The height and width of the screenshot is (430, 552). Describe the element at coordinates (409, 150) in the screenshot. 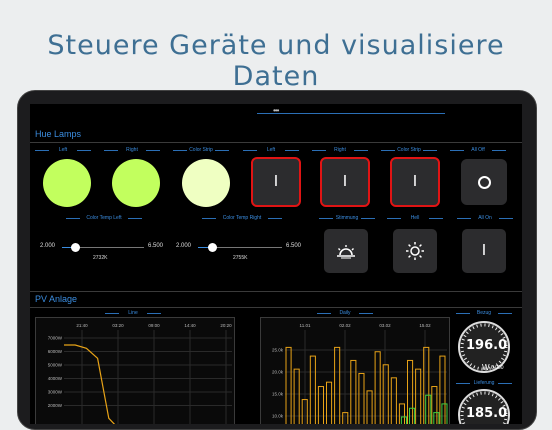

I see `switch-colorstrip-label: Color Strip` at that location.